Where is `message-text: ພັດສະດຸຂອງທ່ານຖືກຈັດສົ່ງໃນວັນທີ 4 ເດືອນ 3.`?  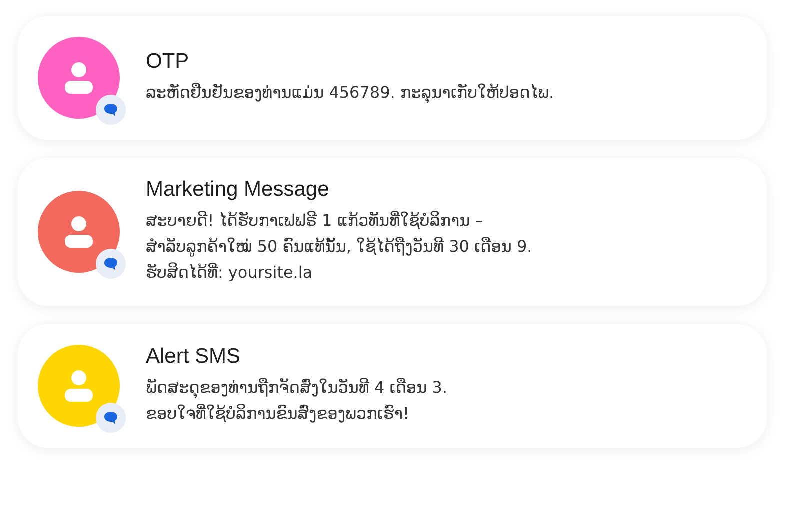
message-text: ພັດສະດຸຂອງທ່ານຖືກຈັດສົ່ງໃນວັນທີ 4 ເດືອນ 3. is located at coordinates (297, 388).